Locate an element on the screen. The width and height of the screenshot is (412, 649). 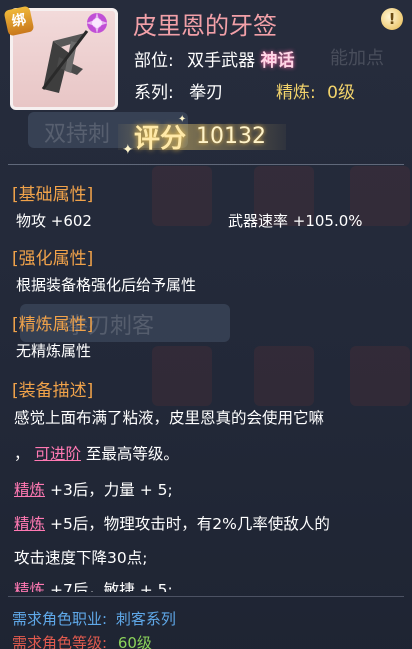
refine-level: 精炼: 0级 is located at coordinates (315, 90).